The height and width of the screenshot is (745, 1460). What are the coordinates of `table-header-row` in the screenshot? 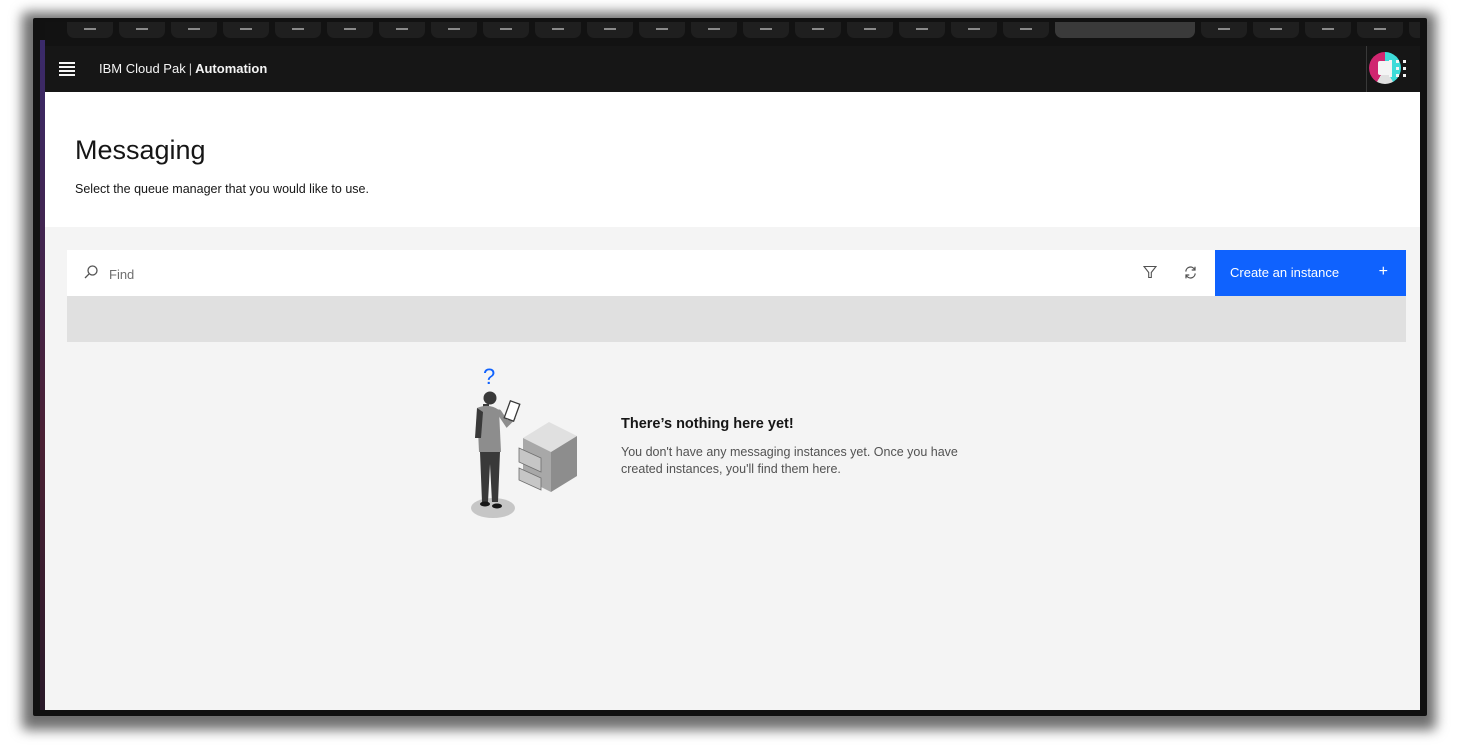 It's located at (736, 319).